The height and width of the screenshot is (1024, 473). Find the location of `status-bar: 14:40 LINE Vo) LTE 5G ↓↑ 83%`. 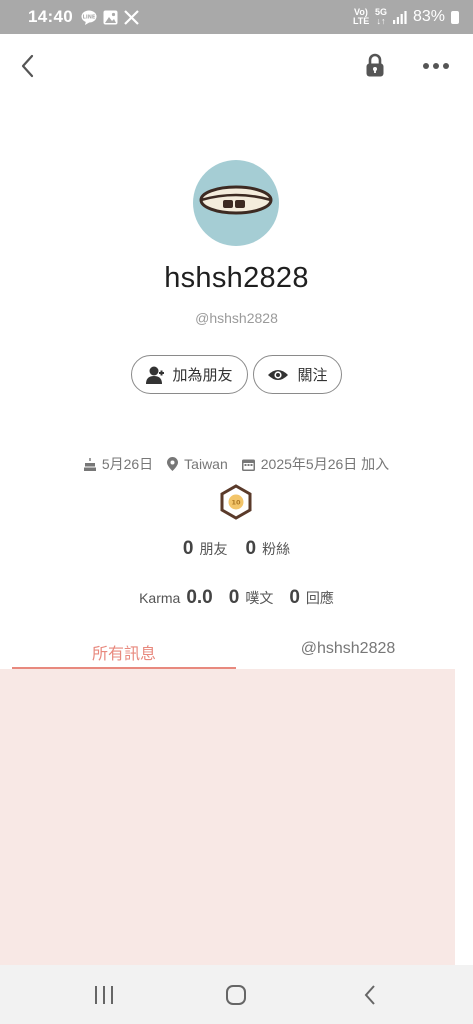

status-bar: 14:40 LINE Vo) LTE 5G ↓↑ 83% is located at coordinates (236, 17).